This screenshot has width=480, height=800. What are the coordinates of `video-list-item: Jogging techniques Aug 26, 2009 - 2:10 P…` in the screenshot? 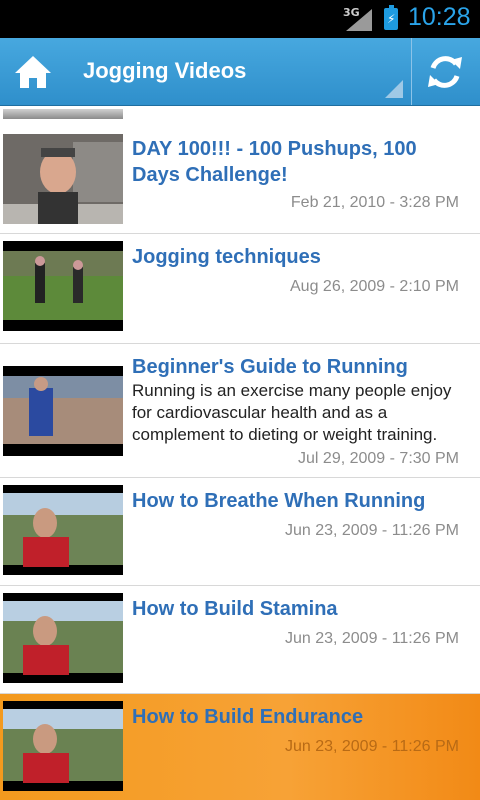 It's located at (240, 289).